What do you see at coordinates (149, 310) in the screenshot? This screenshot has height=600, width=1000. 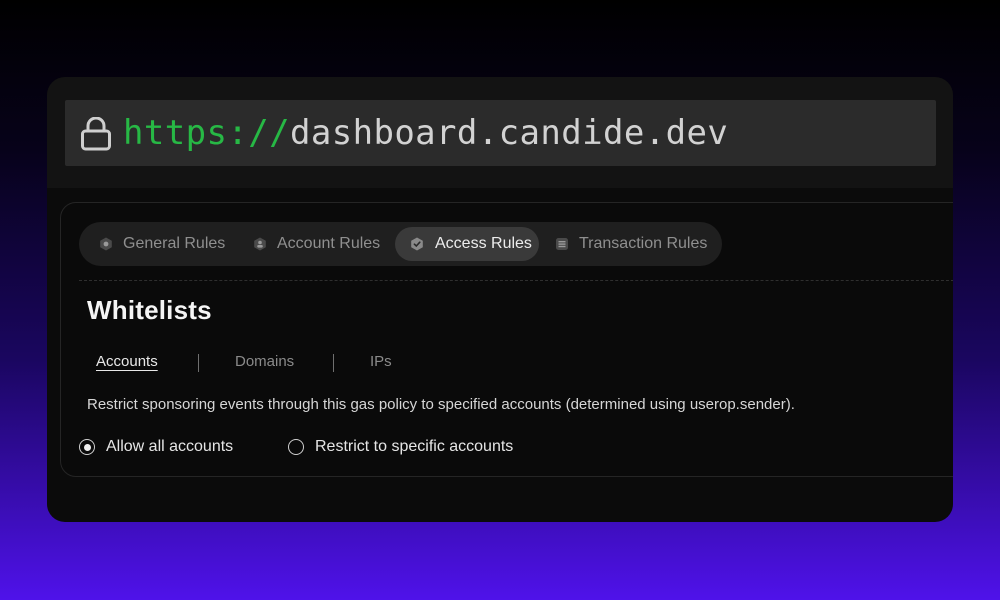 I see `section-title: Whitelists` at bounding box center [149, 310].